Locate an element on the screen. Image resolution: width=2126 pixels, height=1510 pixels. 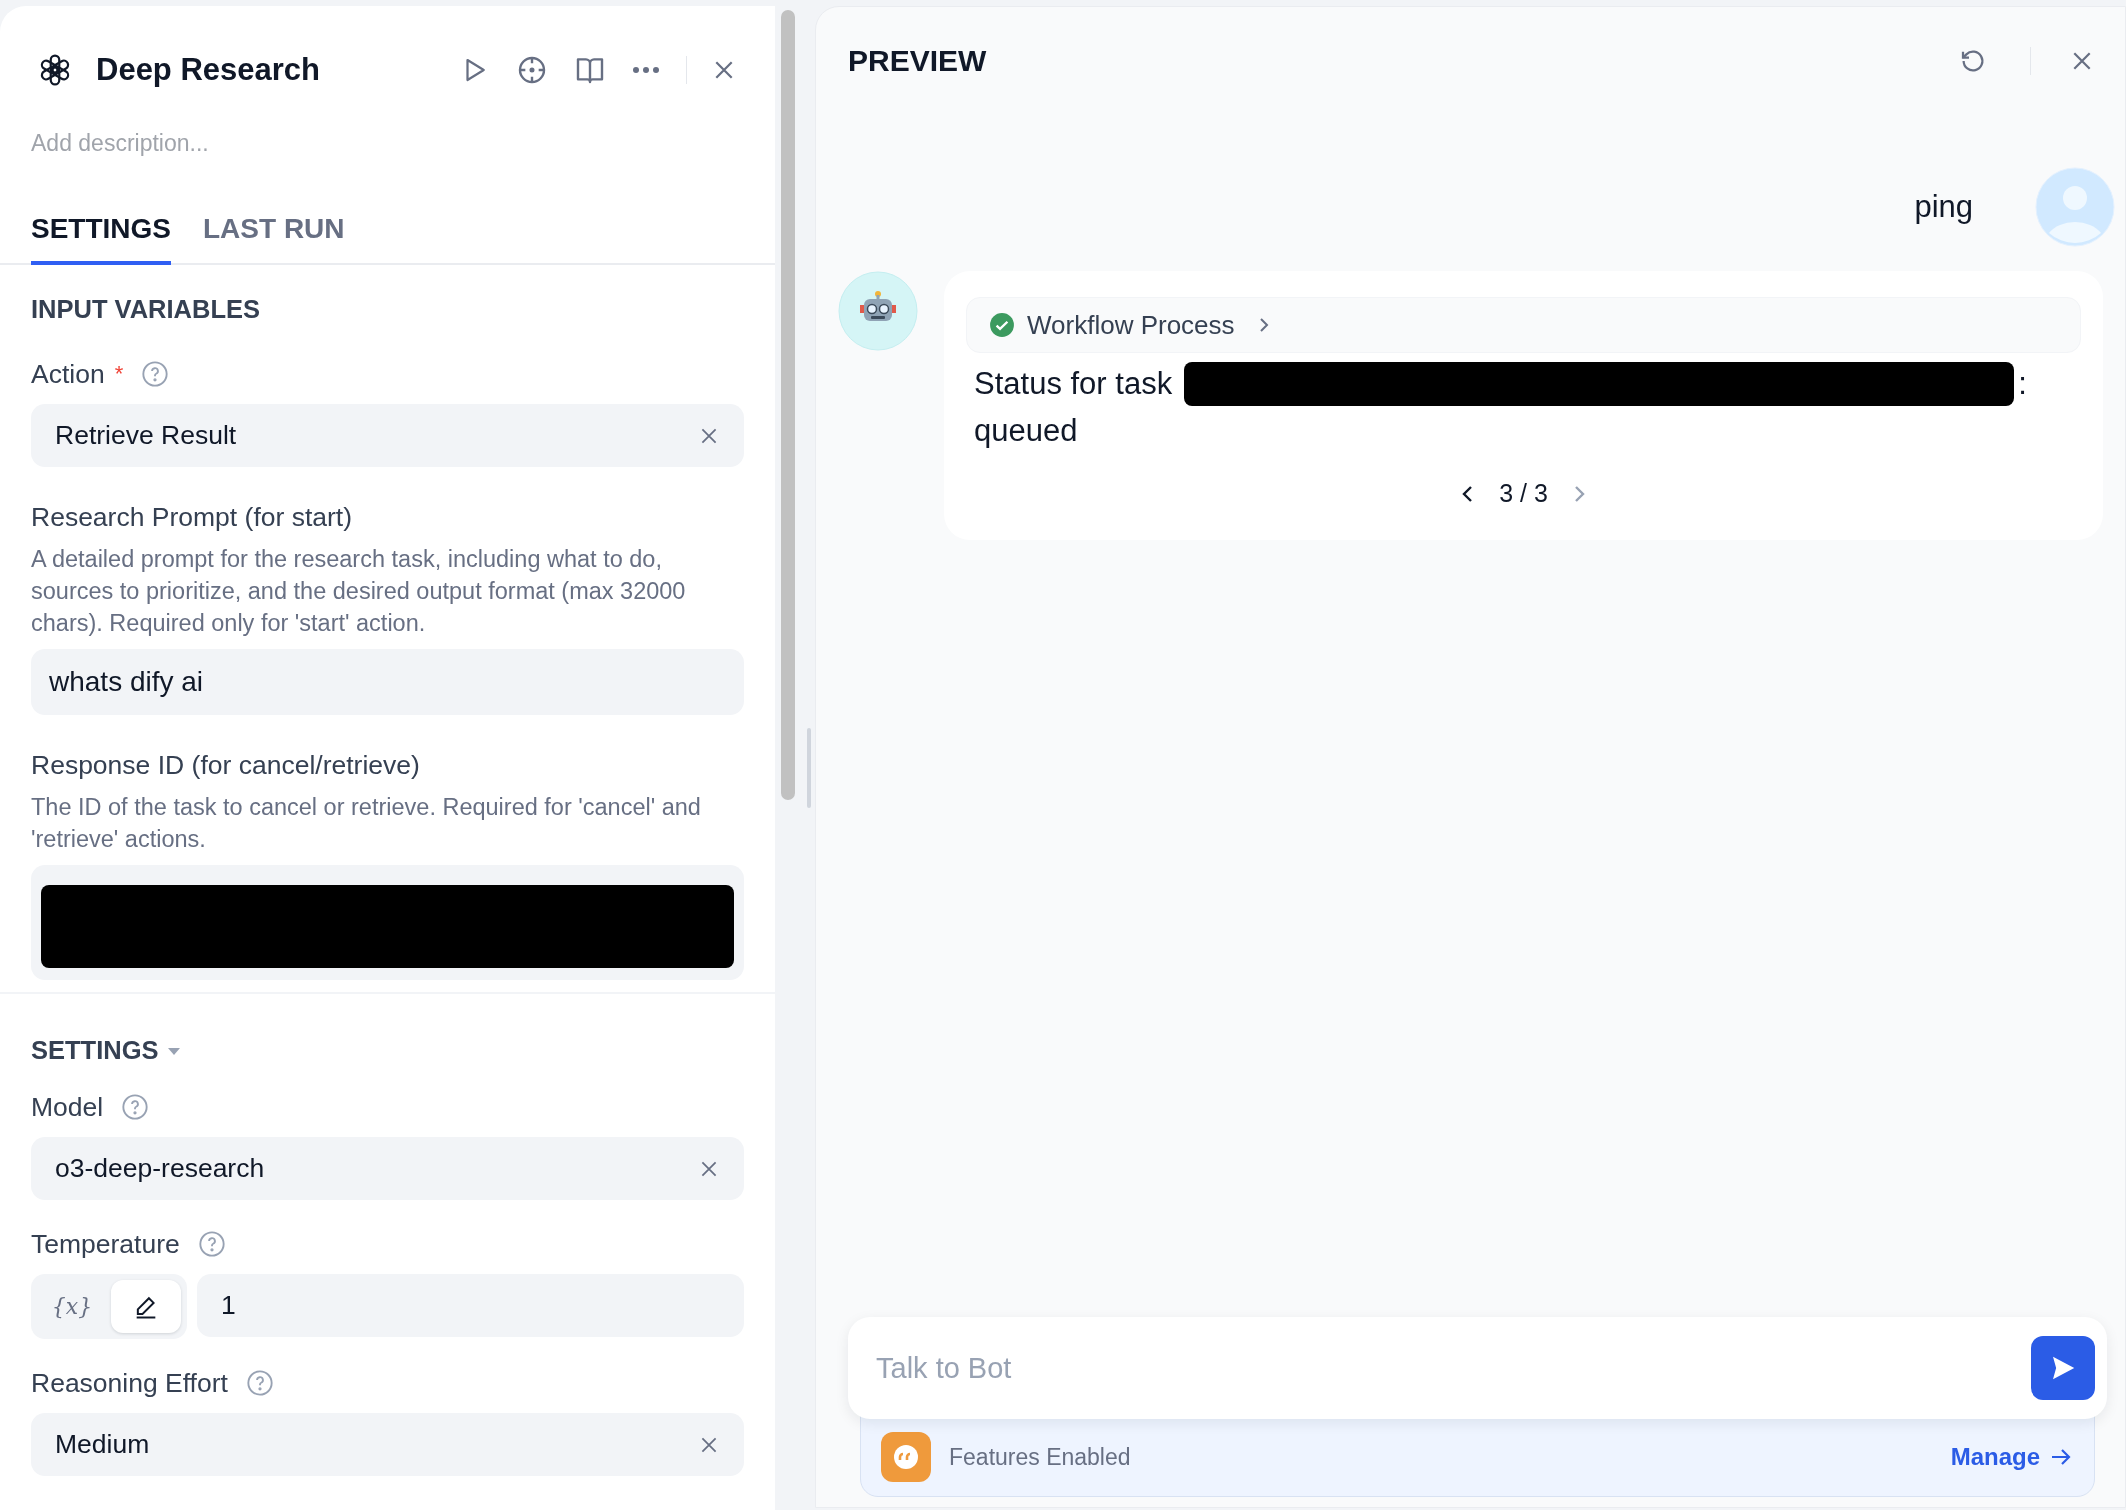
workflow-process-toggle: Workflow Process is located at coordinates (1523, 325).